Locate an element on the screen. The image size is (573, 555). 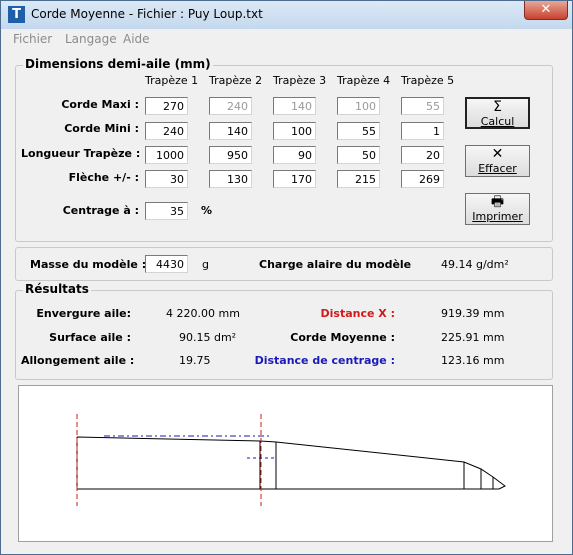
close-button: ✕ is located at coordinates (546, 10).